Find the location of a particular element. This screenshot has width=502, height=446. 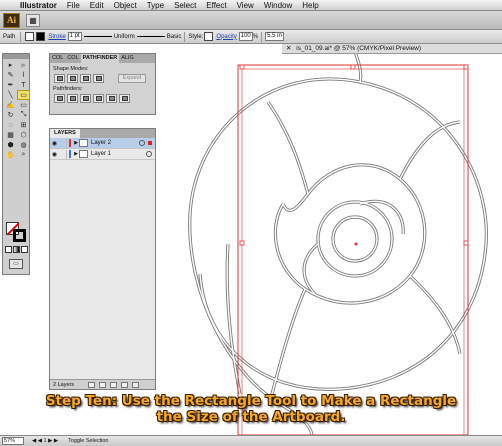

type-tool-icon: T is located at coordinates (23, 85).